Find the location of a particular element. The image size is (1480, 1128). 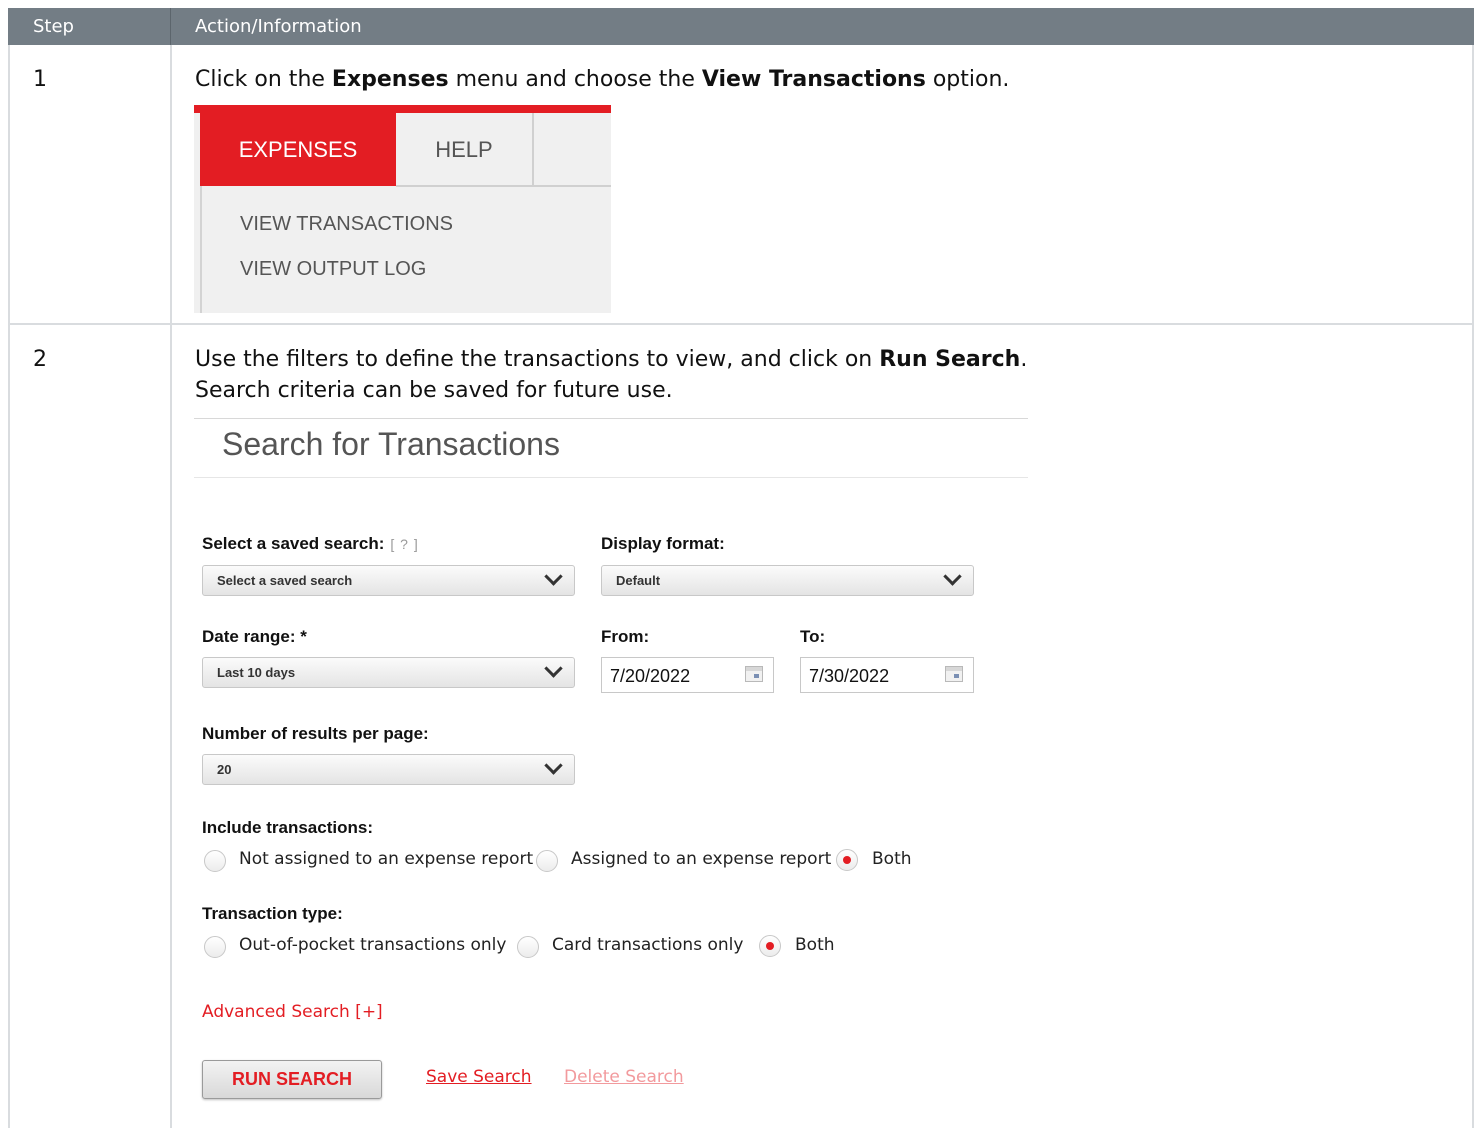

from-label: From: is located at coordinates (625, 636).